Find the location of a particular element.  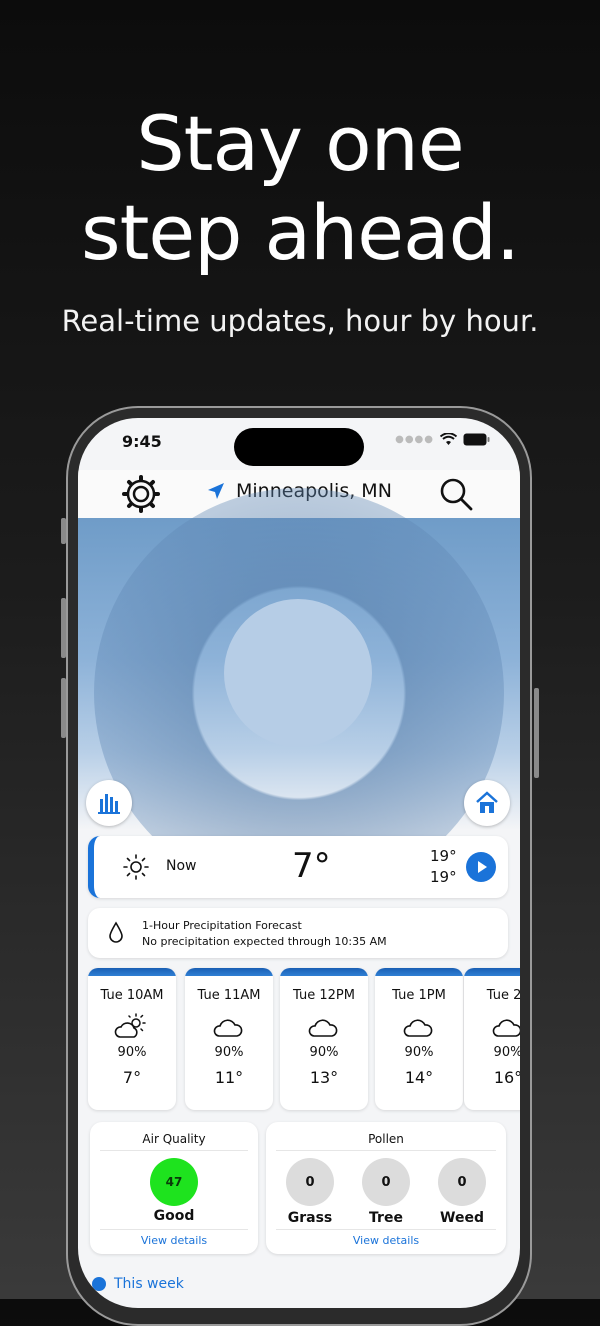

promo-headline: Stay one step ahead. is located at coordinates (300, 188).